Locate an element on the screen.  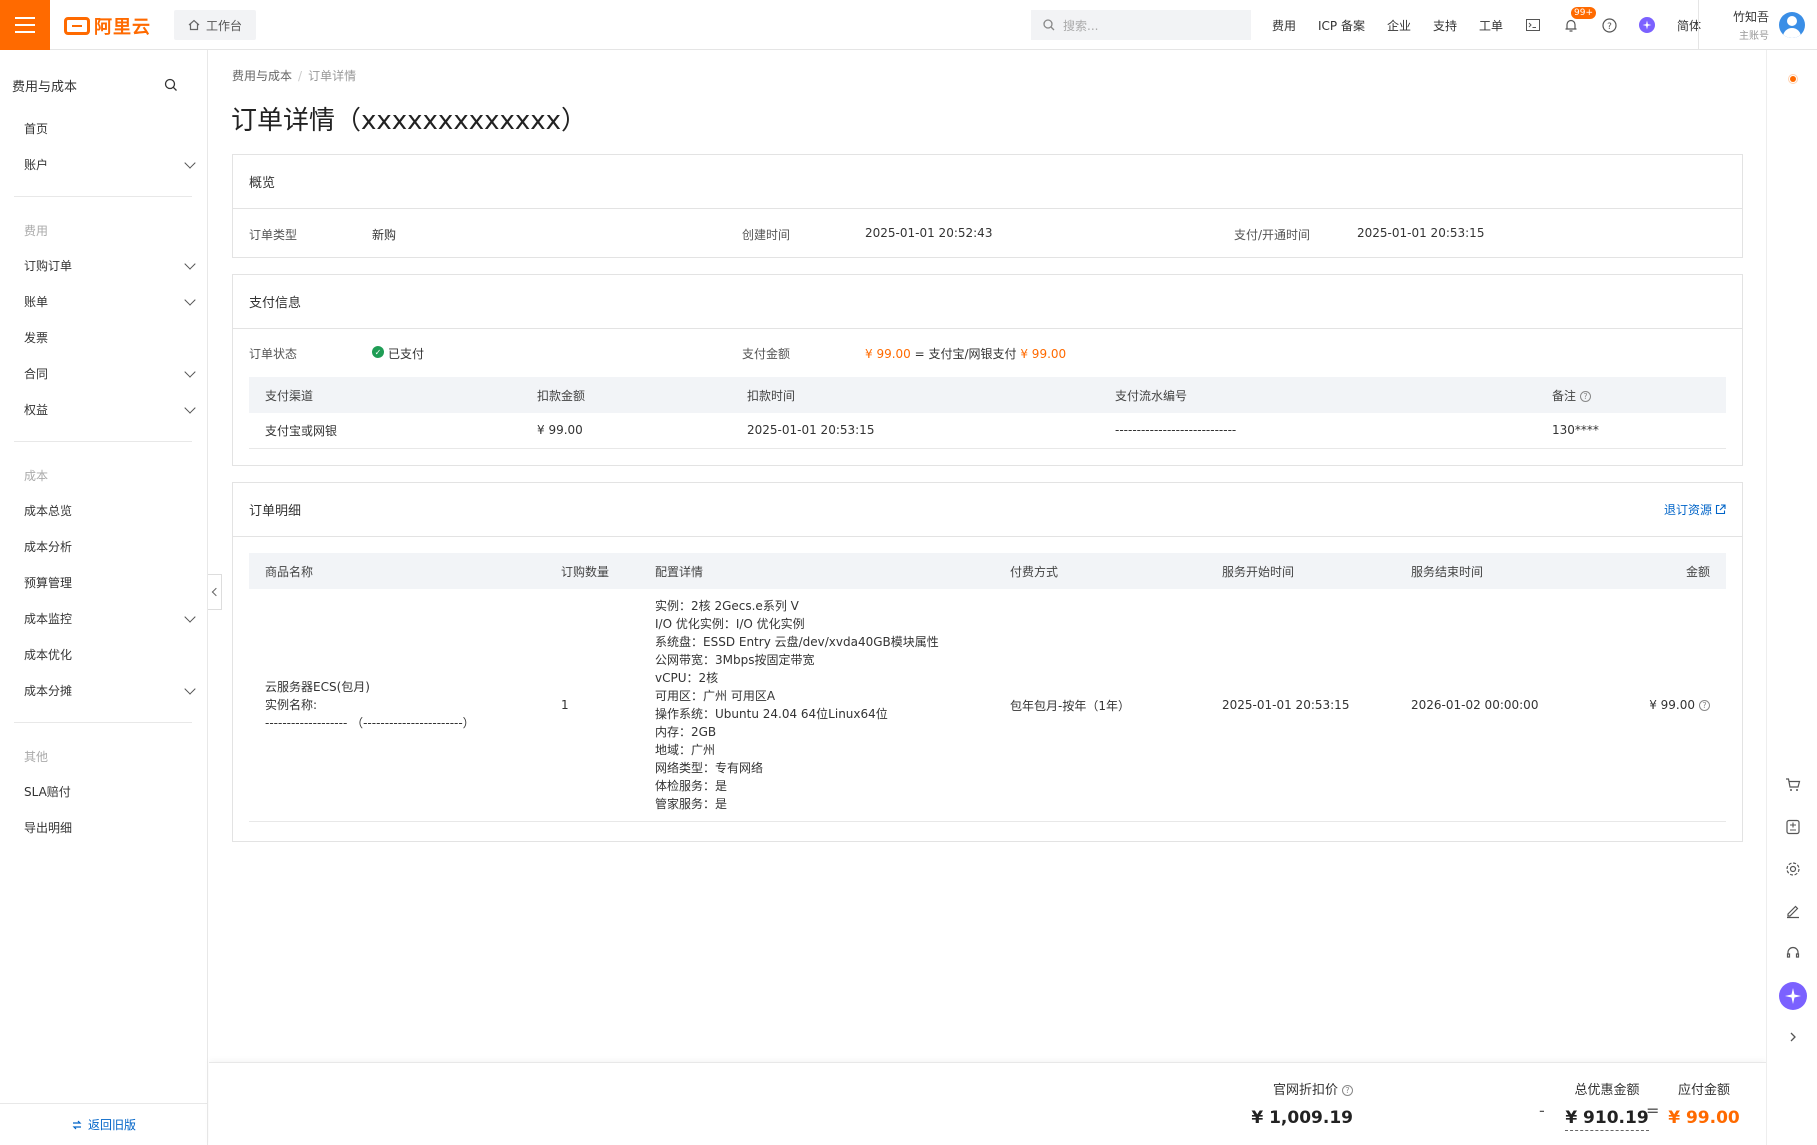
workbench-button: 工作台 is located at coordinates (215, 25).